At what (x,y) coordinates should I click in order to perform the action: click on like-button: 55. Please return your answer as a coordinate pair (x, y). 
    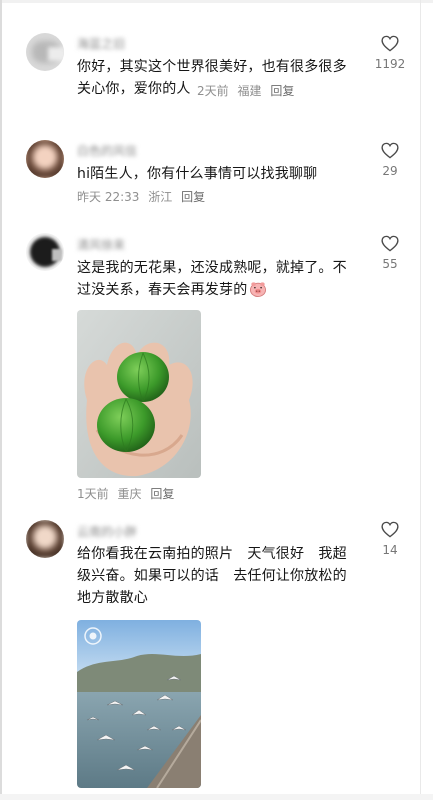
    Looking at the image, I should click on (390, 253).